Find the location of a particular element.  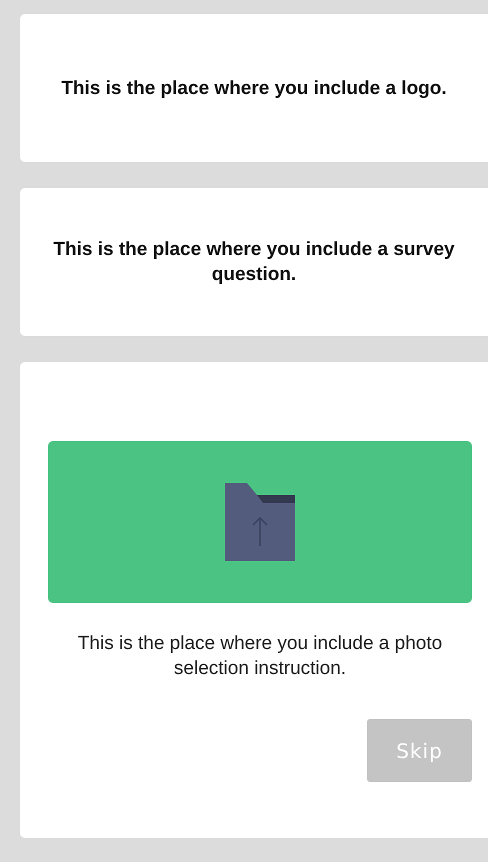

photo-instruction-text: This is the place where you include a photo selection instruction. is located at coordinates (260, 657).